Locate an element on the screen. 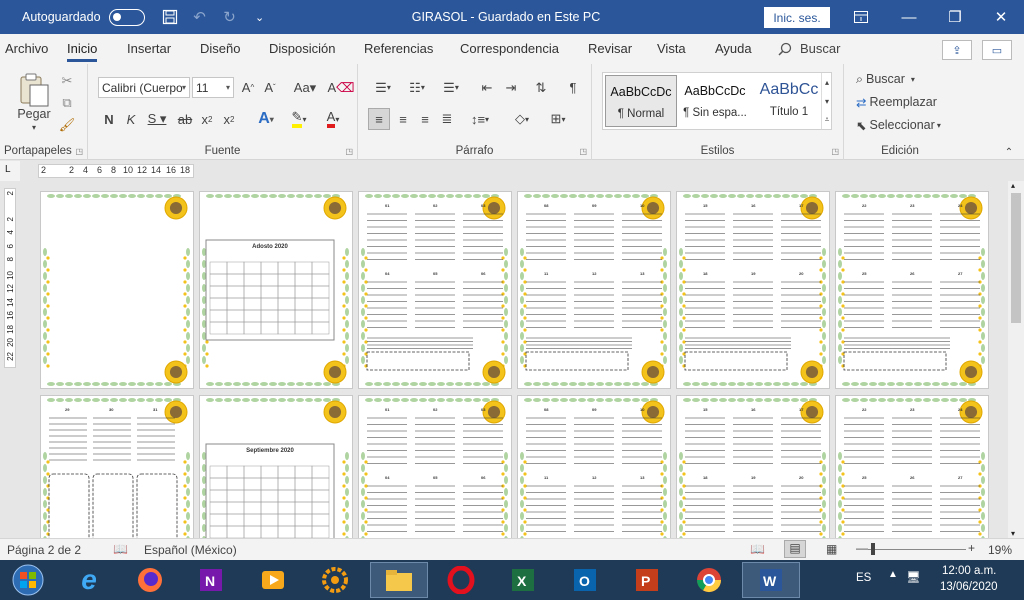  collapse-ribbon-icon: ⌃ is located at coordinates (1009, 152).